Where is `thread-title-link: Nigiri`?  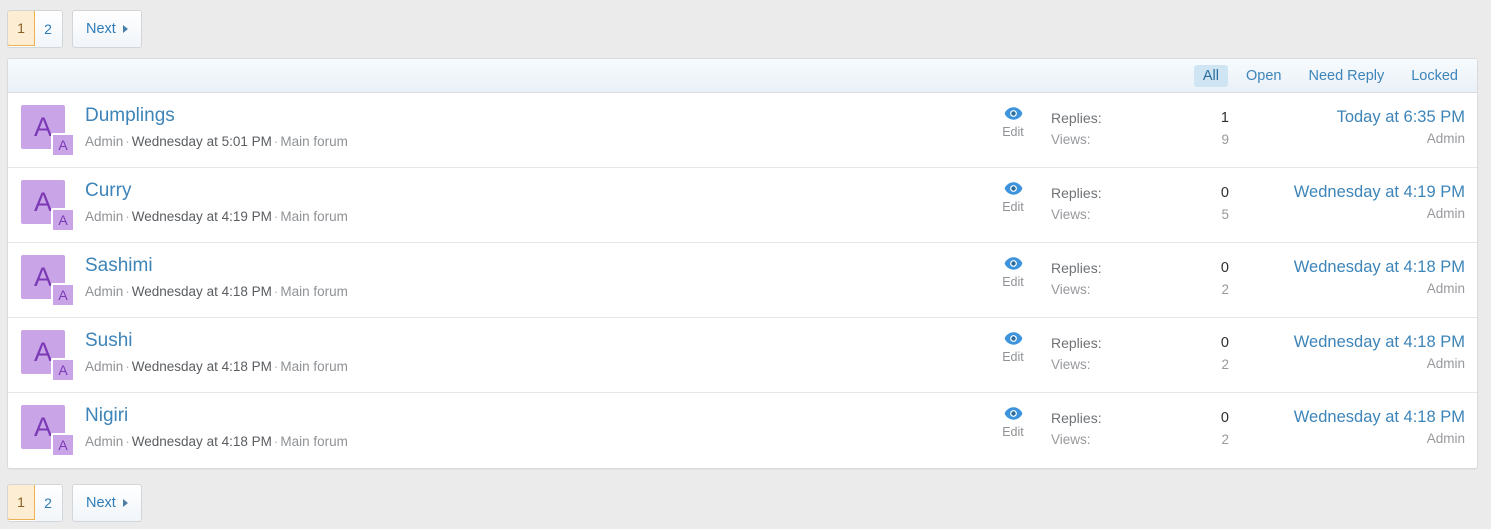 thread-title-link: Nigiri is located at coordinates (106, 416).